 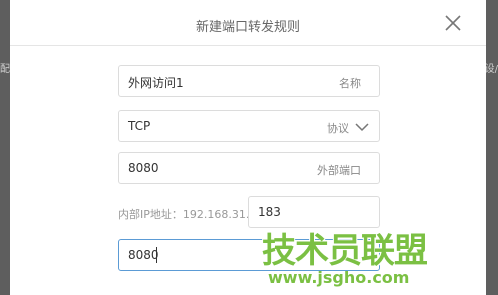 I want to click on external-port-input: 8080 外部端口, so click(x=249, y=168).